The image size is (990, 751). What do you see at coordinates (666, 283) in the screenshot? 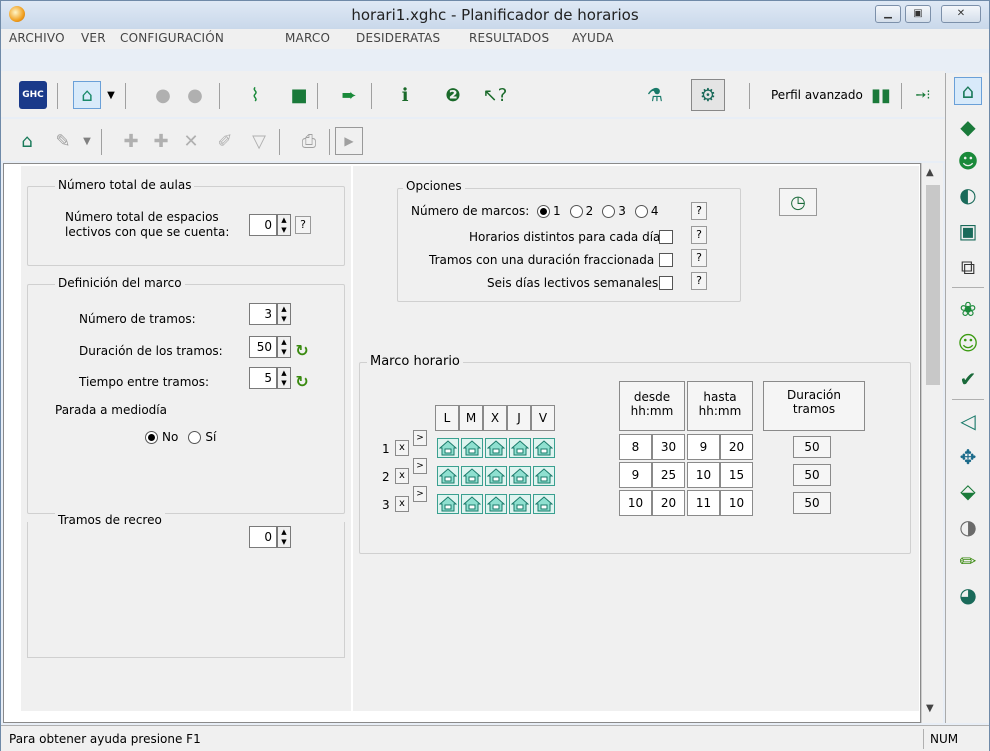
I see `seis-dias-checkbox` at bounding box center [666, 283].